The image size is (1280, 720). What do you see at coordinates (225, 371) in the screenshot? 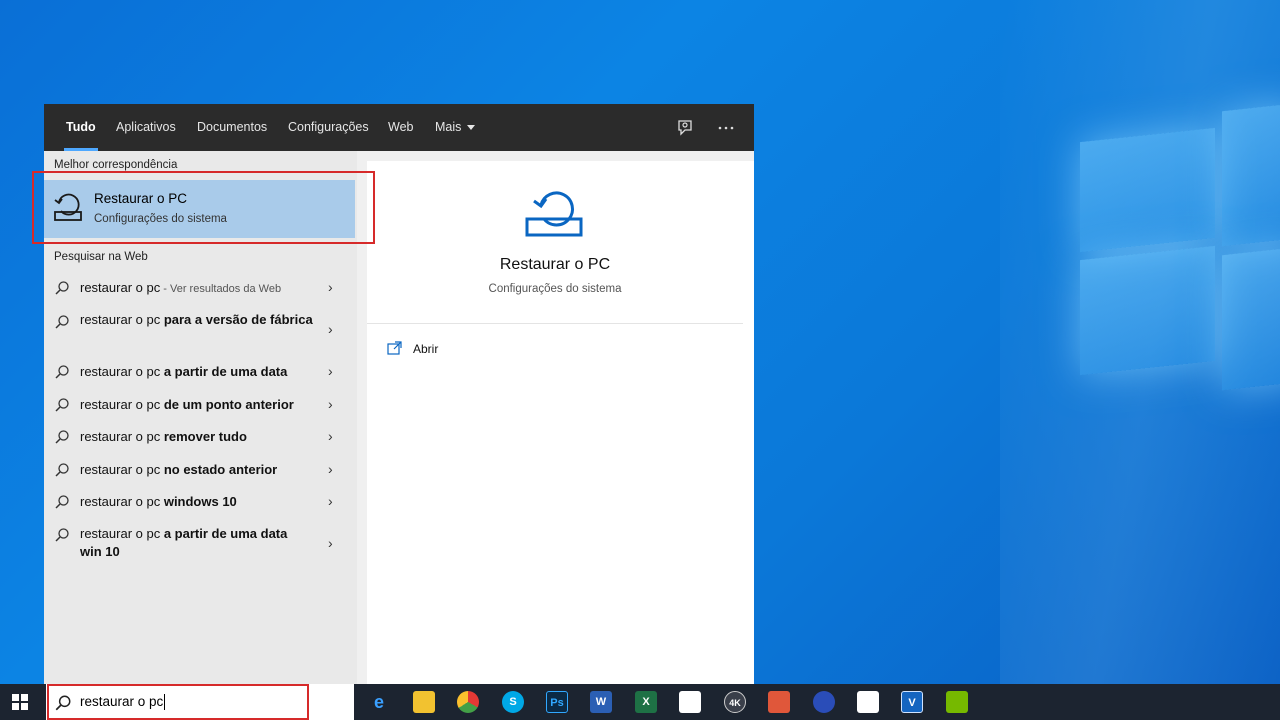
I see `result-suggestion: a partir de uma data` at bounding box center [225, 371].